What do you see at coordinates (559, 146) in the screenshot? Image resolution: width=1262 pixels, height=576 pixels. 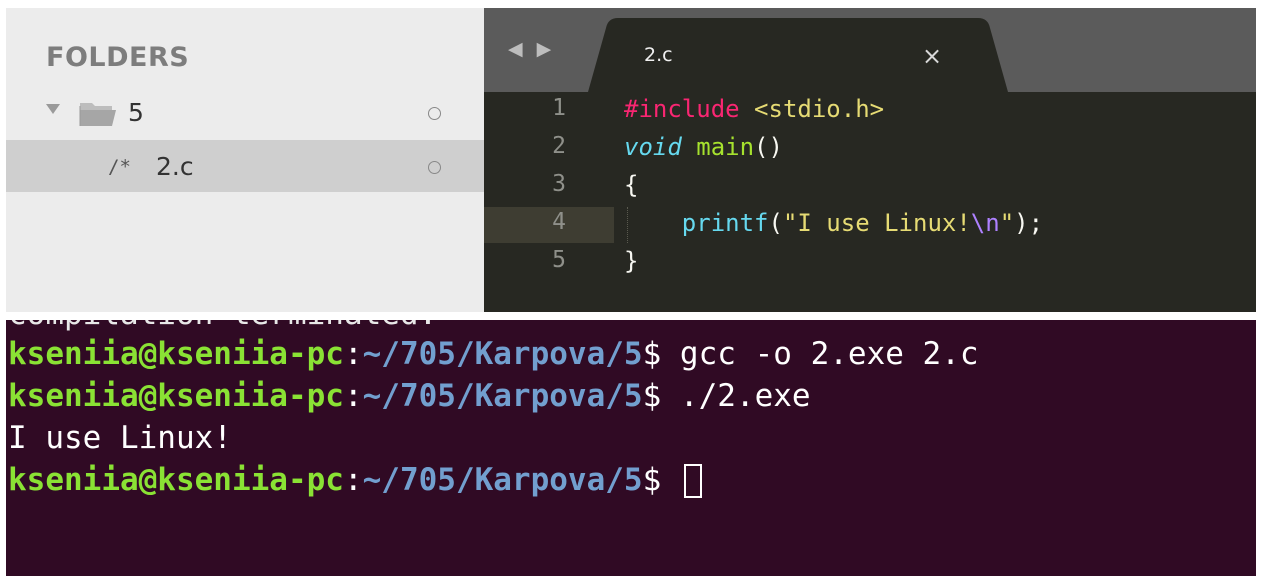 I see `line-number: 2` at bounding box center [559, 146].